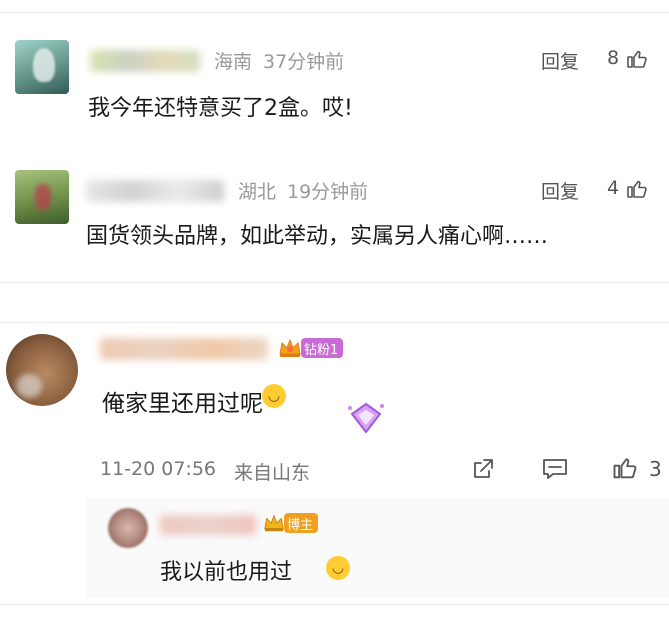  I want to click on diamond-fan-icon, so click(366, 418).